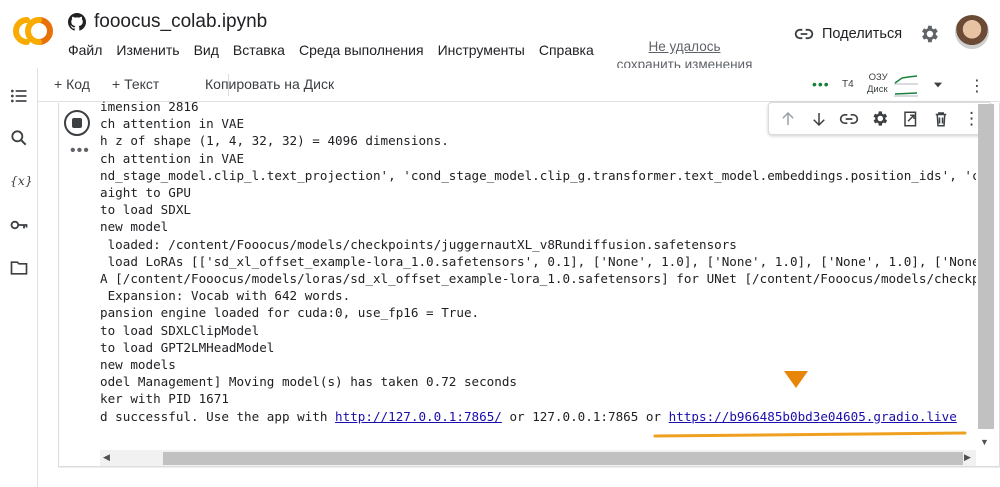  I want to click on scroll-left-arrow-icon: ◀, so click(106, 457).